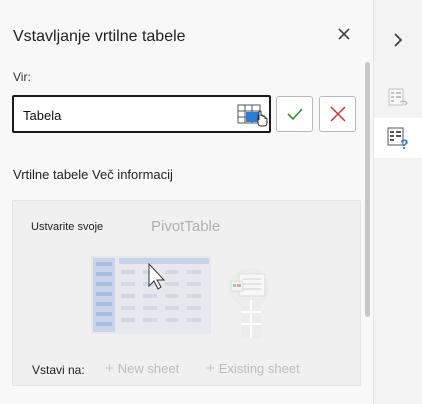  Describe the element at coordinates (58, 370) in the screenshot. I see `insert-to-label: Vstavi na:` at that location.